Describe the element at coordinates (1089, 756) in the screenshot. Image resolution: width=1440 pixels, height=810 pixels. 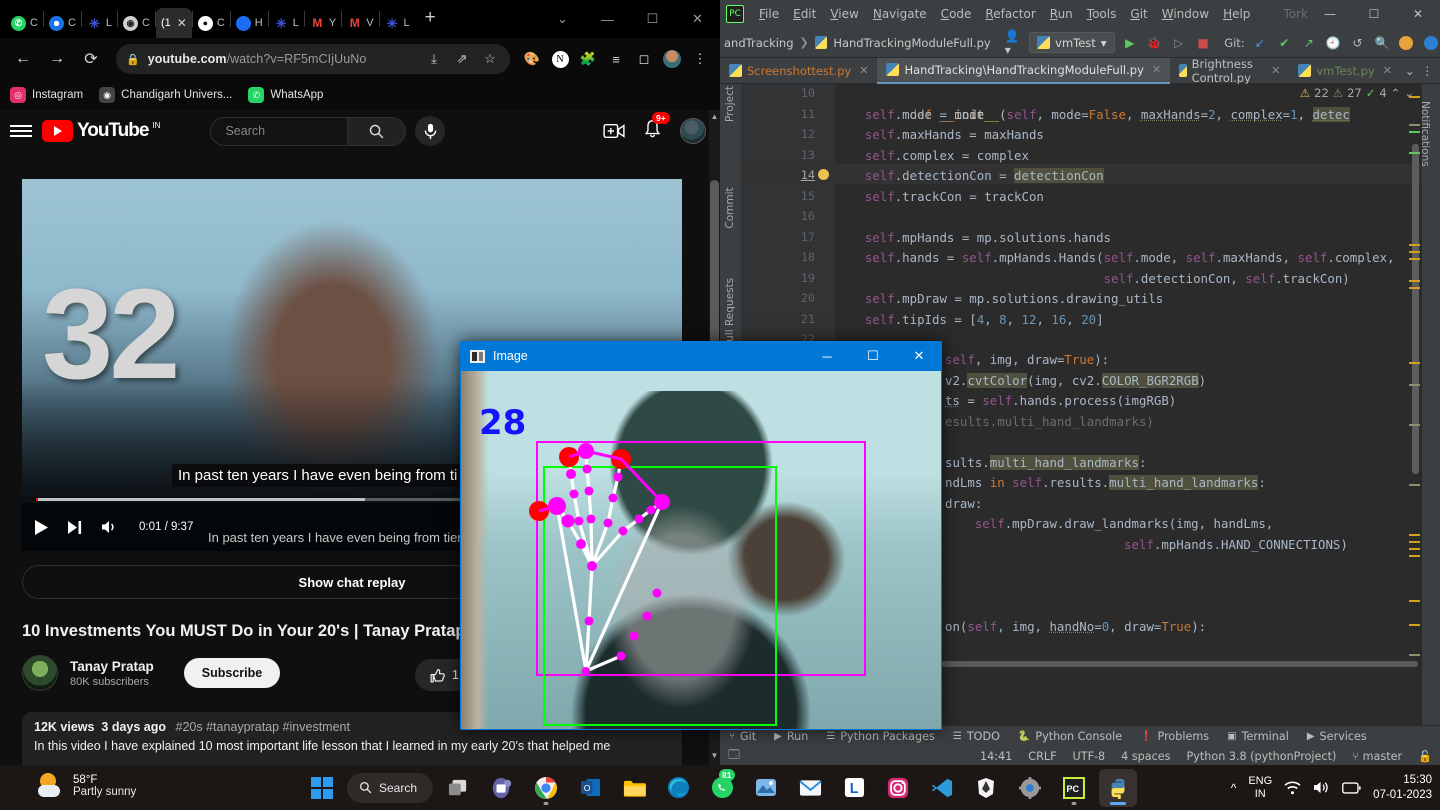
I see `file-encoding: UTF-8` at that location.